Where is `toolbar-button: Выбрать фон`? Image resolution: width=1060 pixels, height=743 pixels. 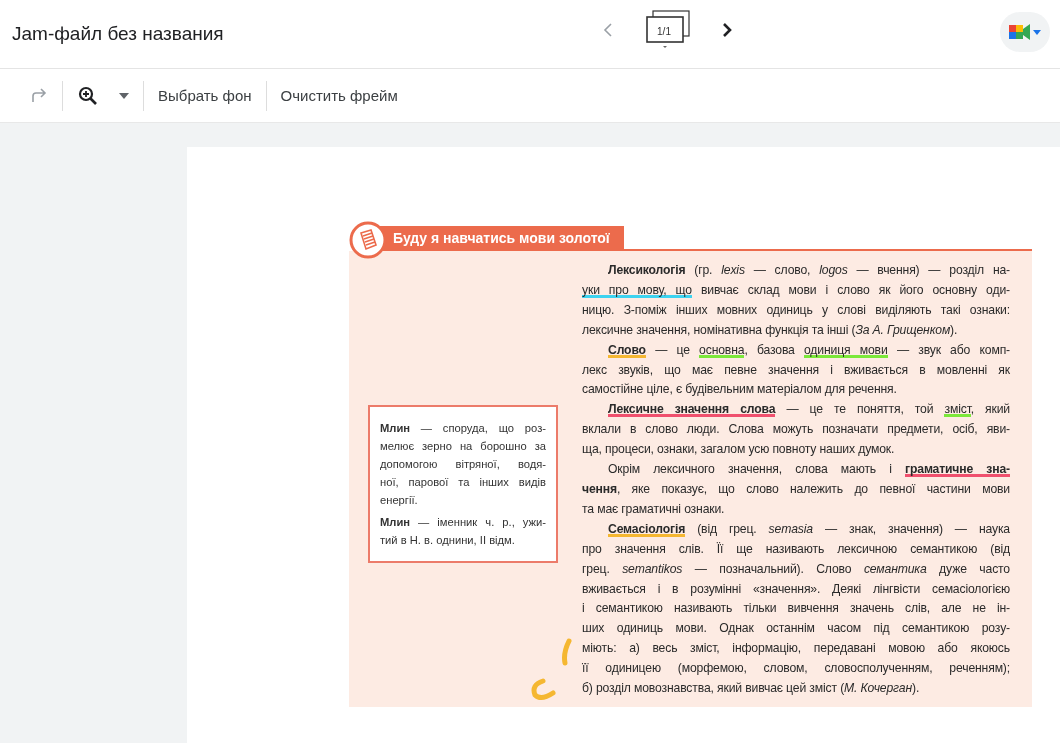 toolbar-button: Выбрать фон is located at coordinates (205, 95).